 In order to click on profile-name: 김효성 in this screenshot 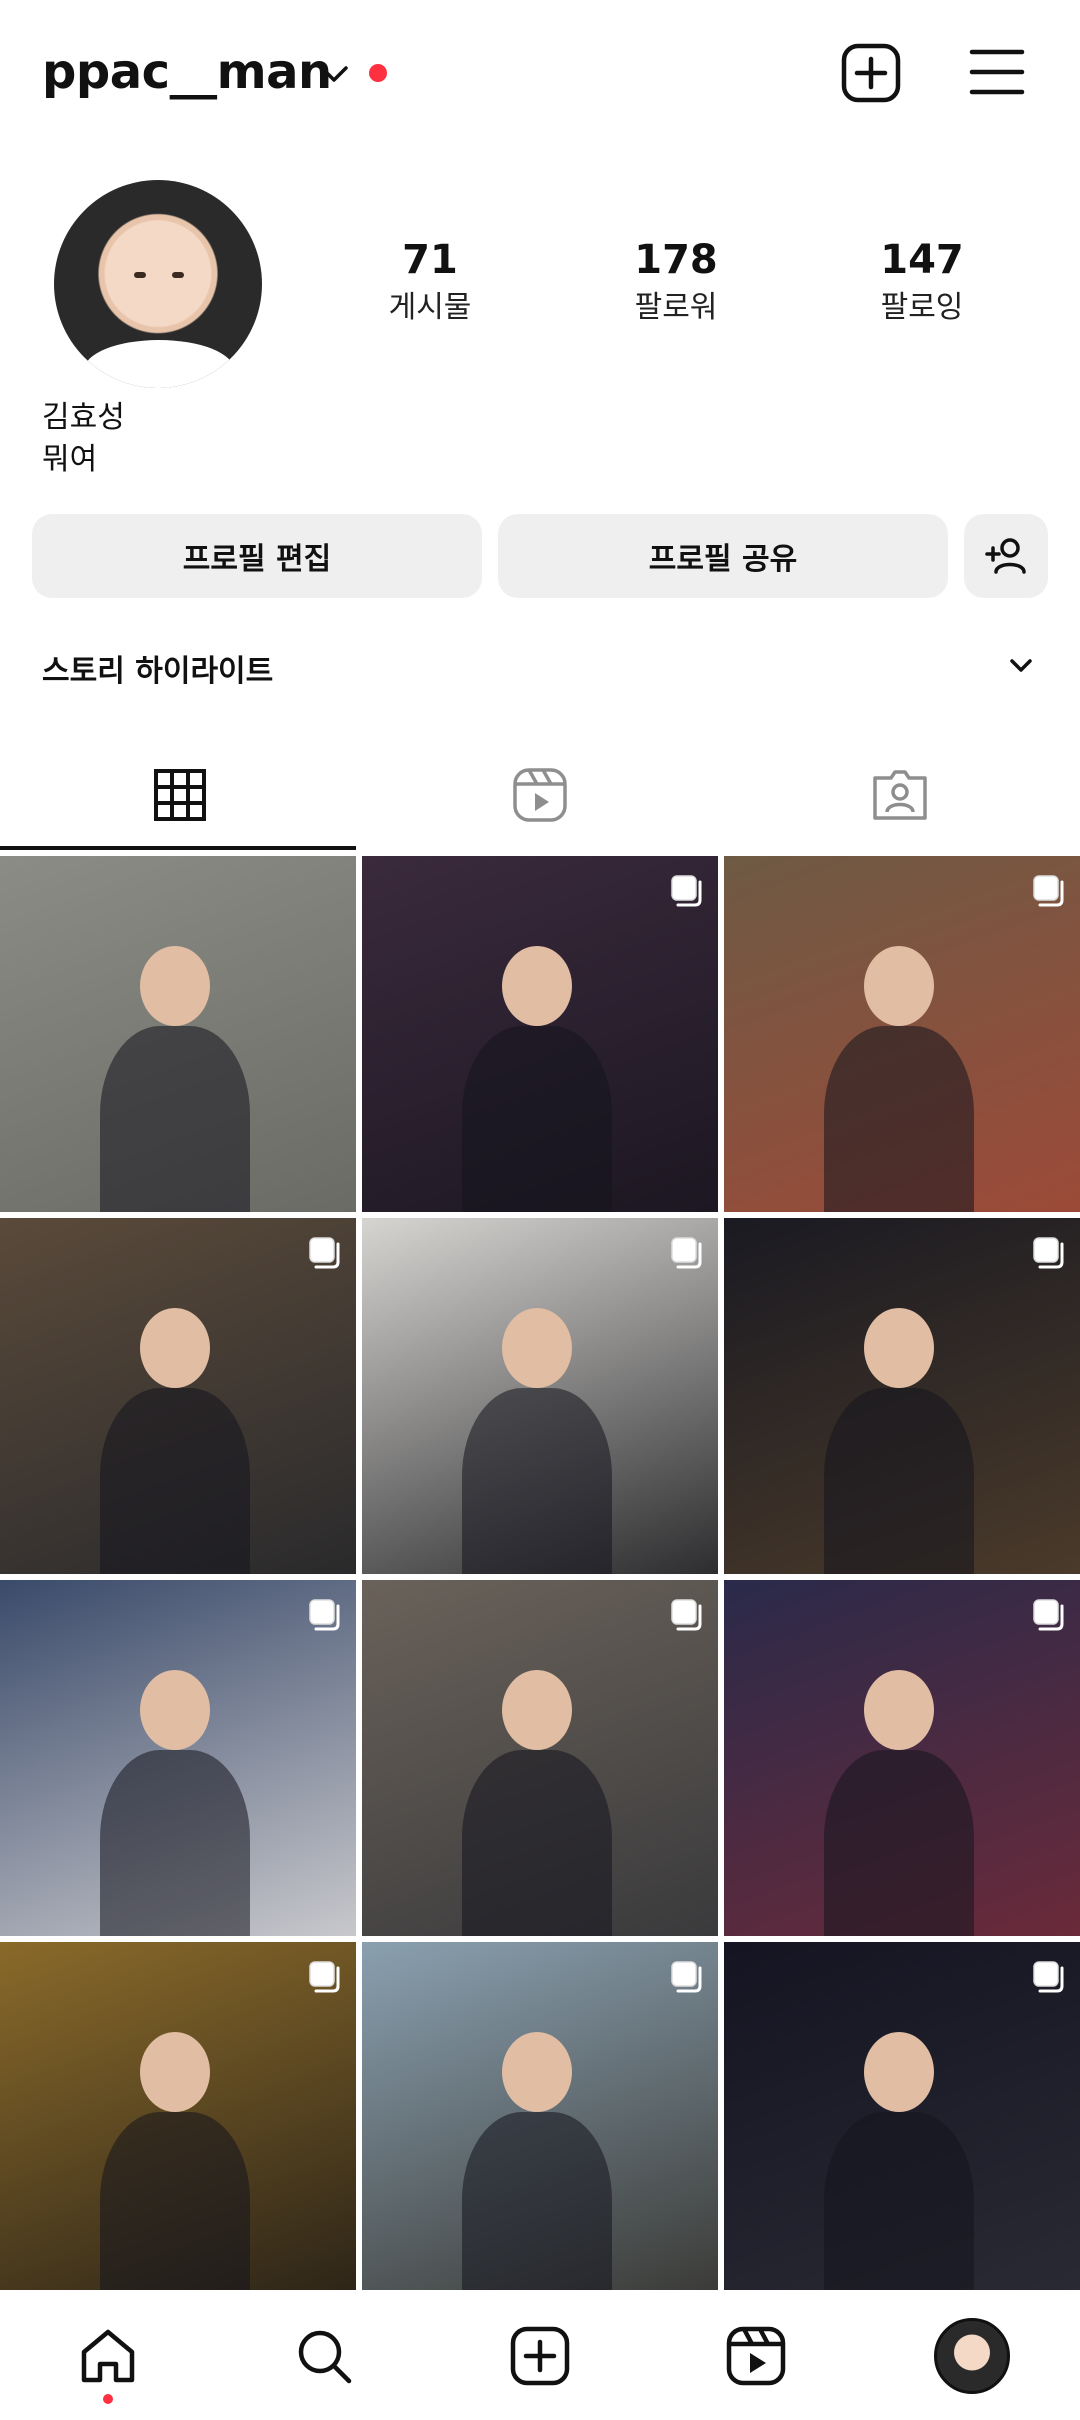, I will do `click(83, 417)`.